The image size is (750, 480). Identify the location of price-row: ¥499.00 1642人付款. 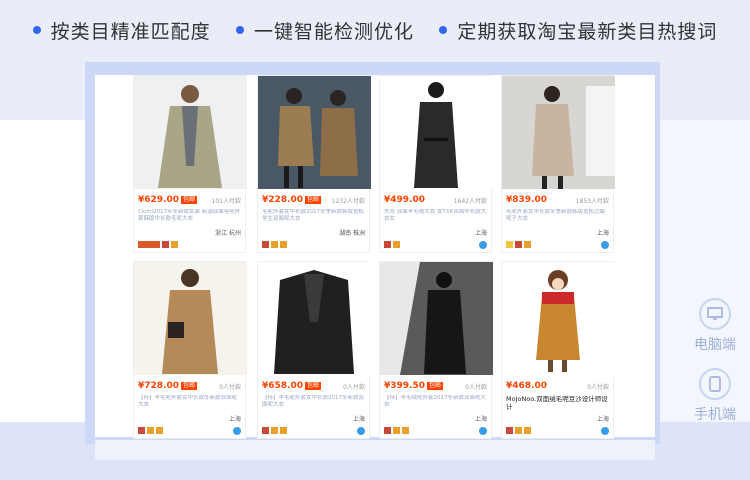
(435, 200).